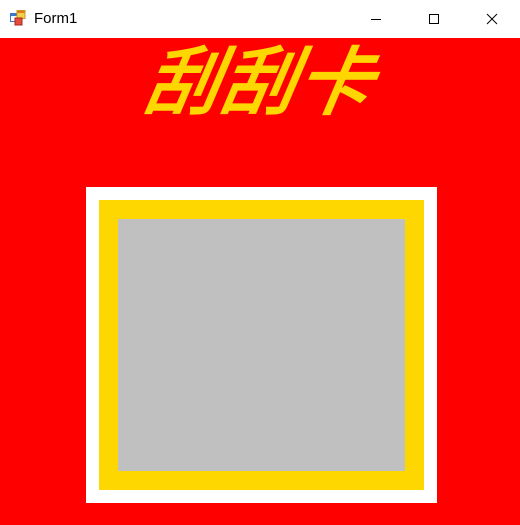  I want to click on minimize-icon, so click(376, 19).